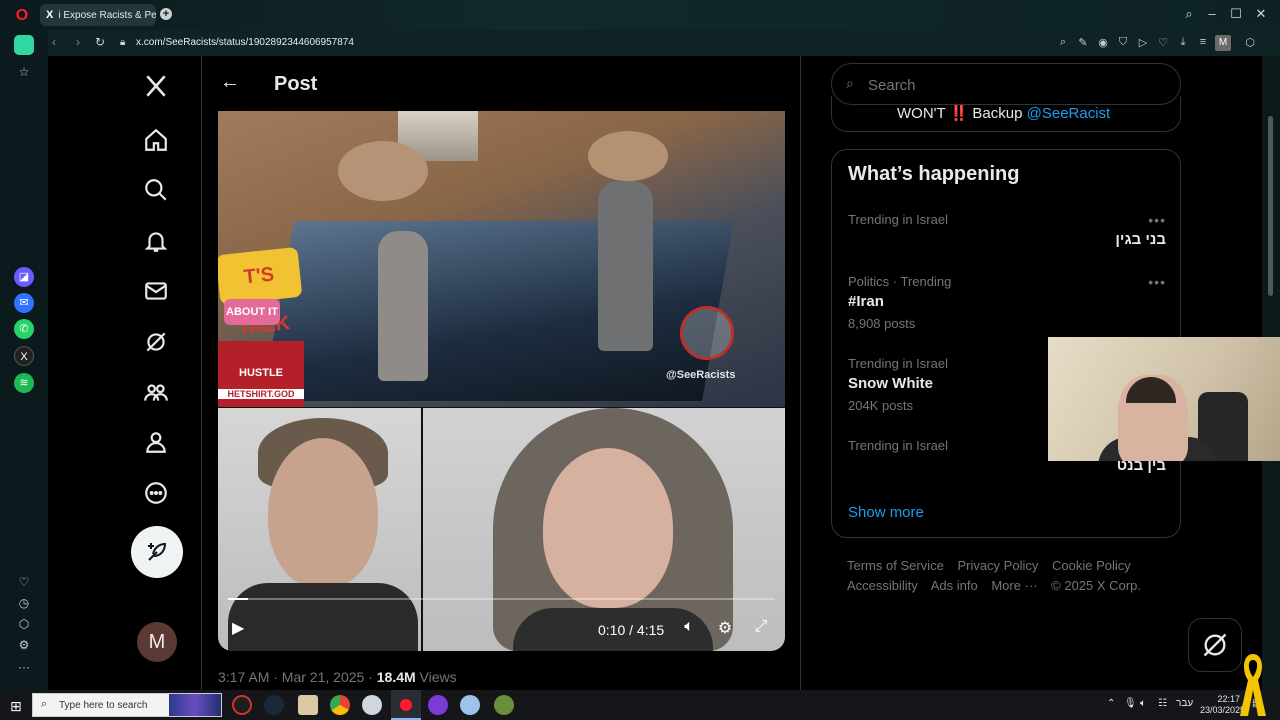  What do you see at coordinates (1203, 42) in the screenshot?
I see `menu-icon: ≡` at bounding box center [1203, 42].